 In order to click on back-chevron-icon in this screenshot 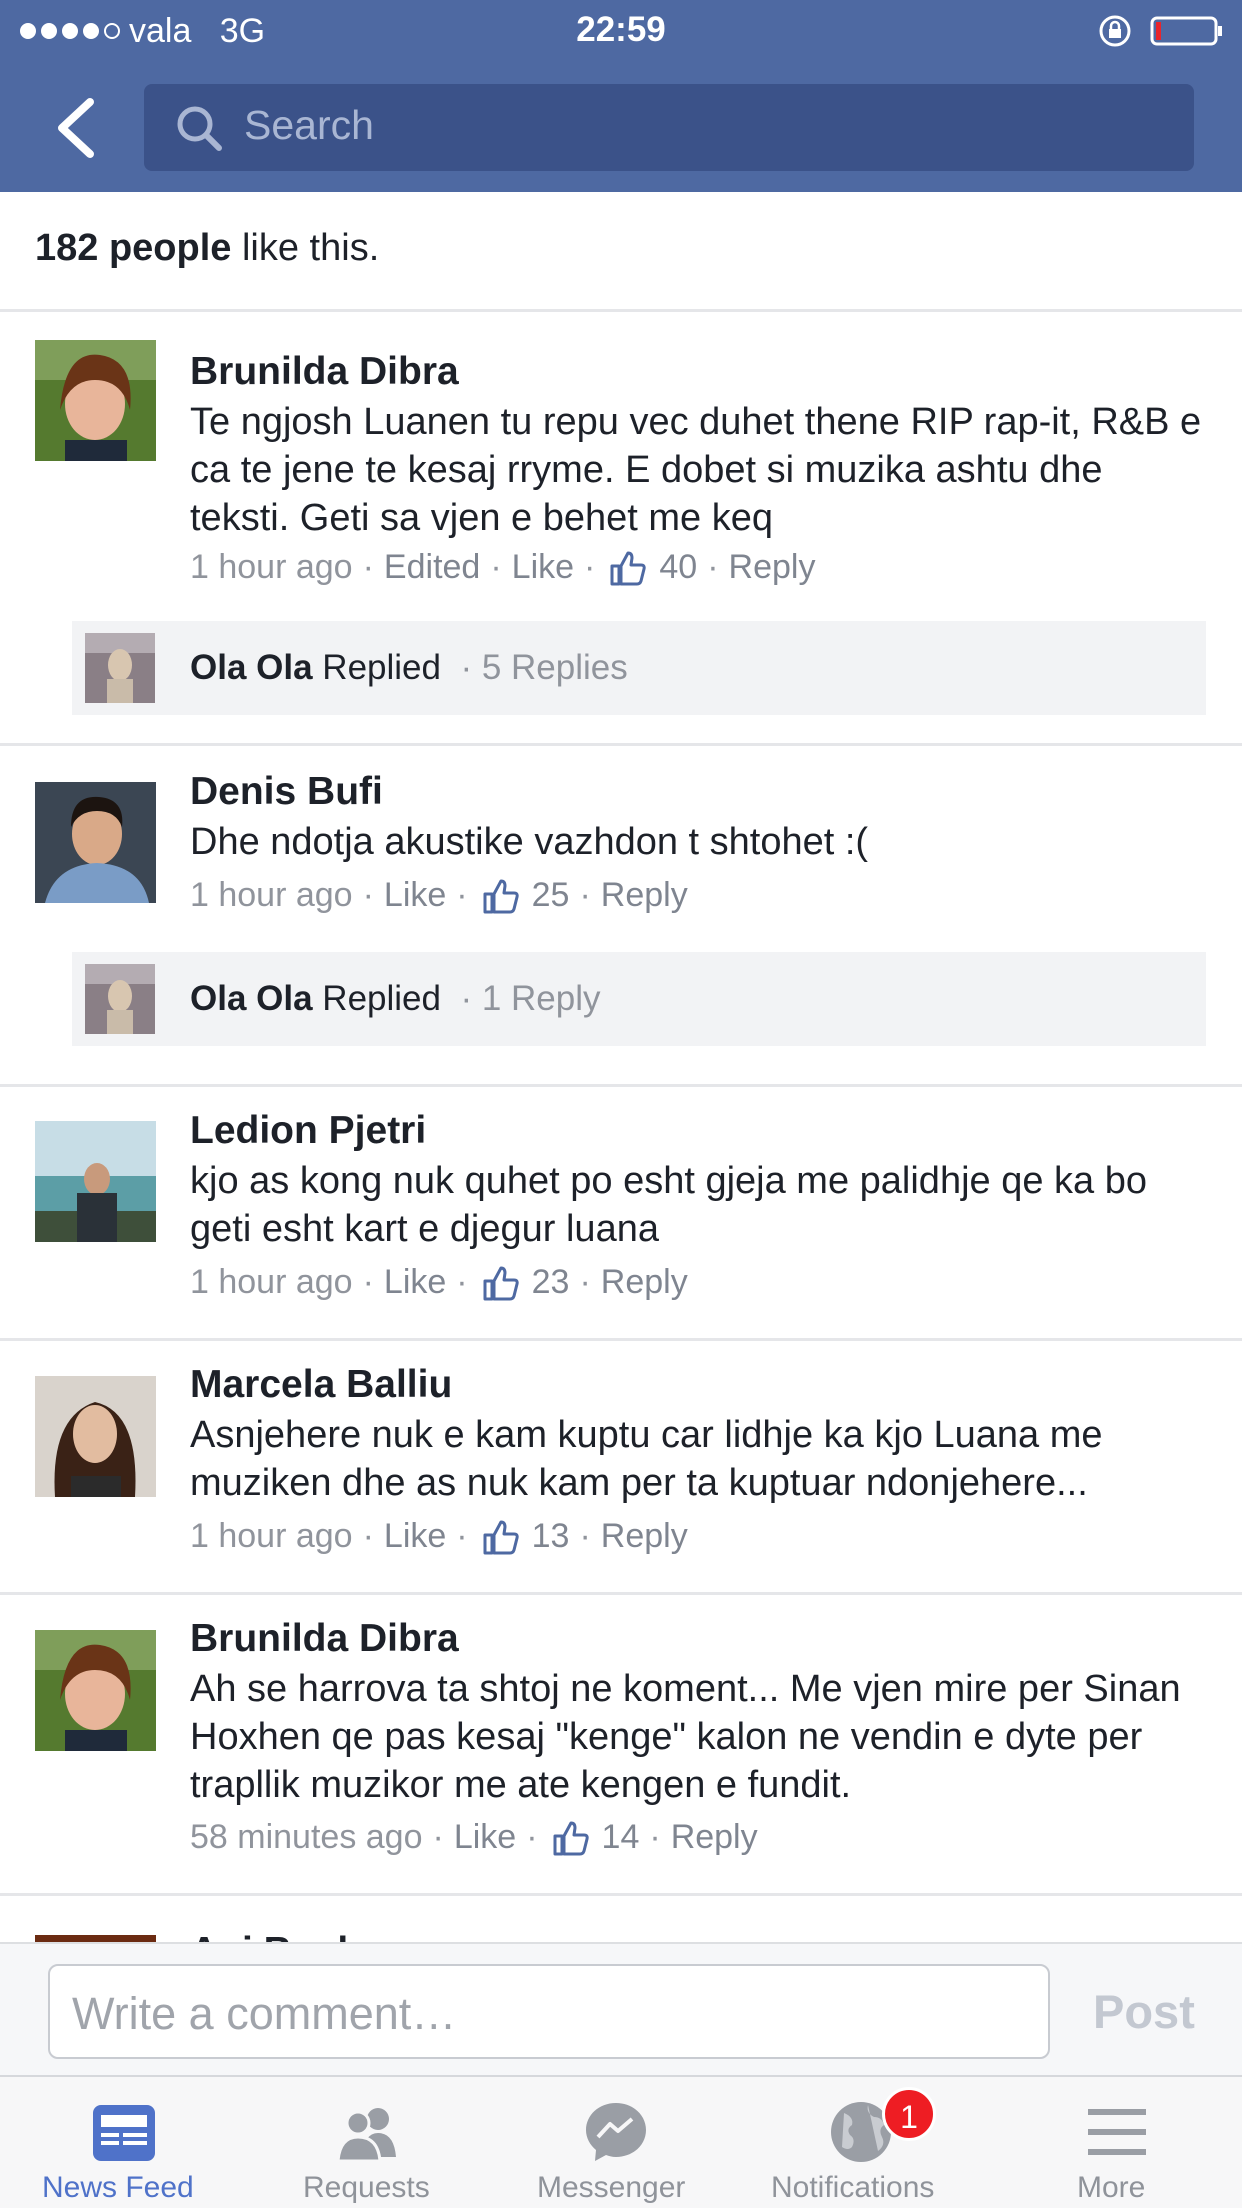, I will do `click(77, 128)`.